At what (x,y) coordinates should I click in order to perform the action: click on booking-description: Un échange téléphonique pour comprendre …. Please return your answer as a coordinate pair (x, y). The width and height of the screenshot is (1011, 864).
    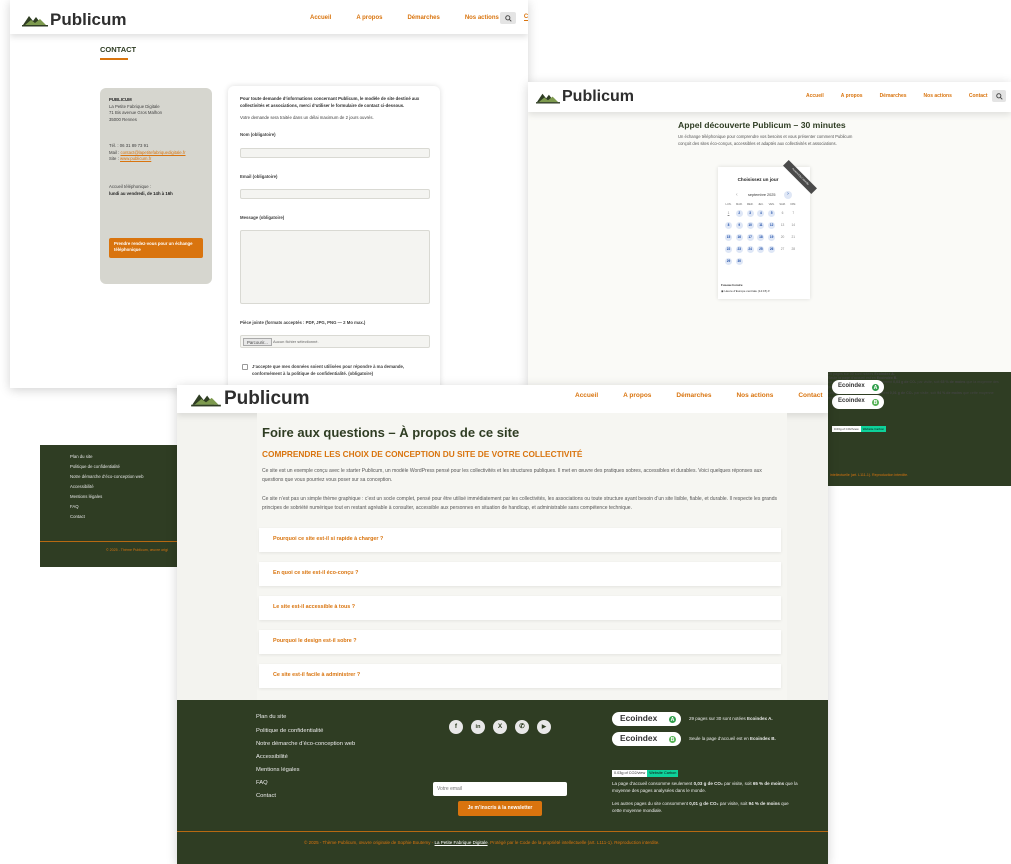
    Looking at the image, I should click on (765, 140).